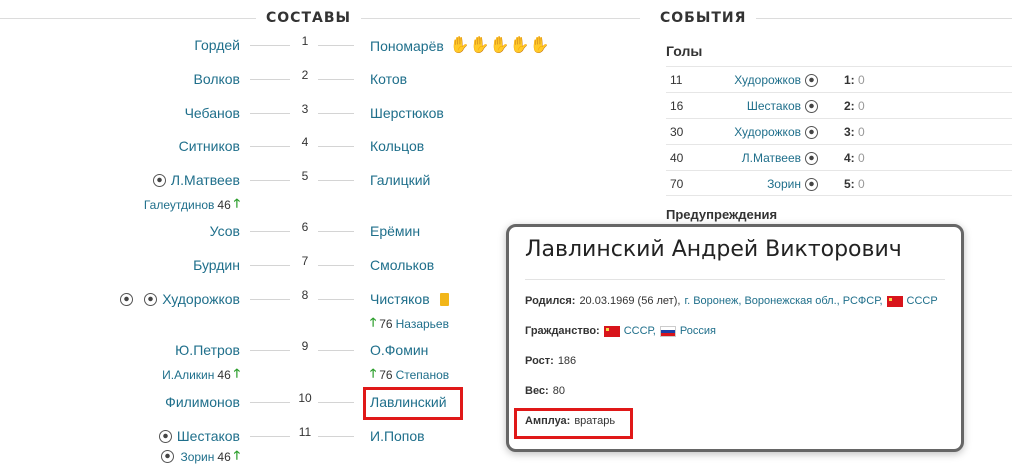  I want to click on home-player-link: Ю.Петров, so click(207, 350).